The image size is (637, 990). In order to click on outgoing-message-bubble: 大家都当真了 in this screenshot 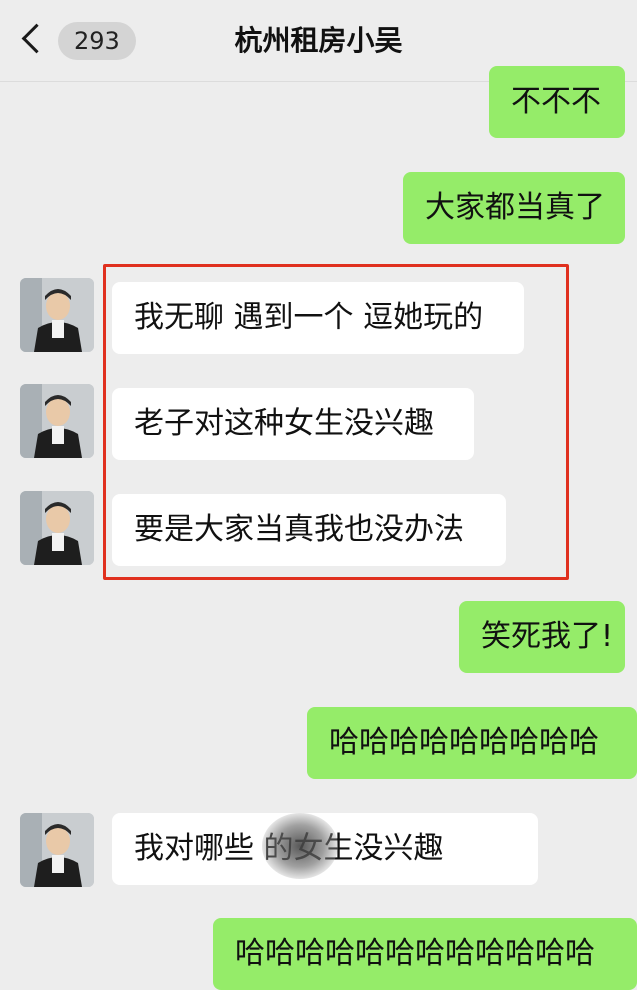, I will do `click(514, 208)`.